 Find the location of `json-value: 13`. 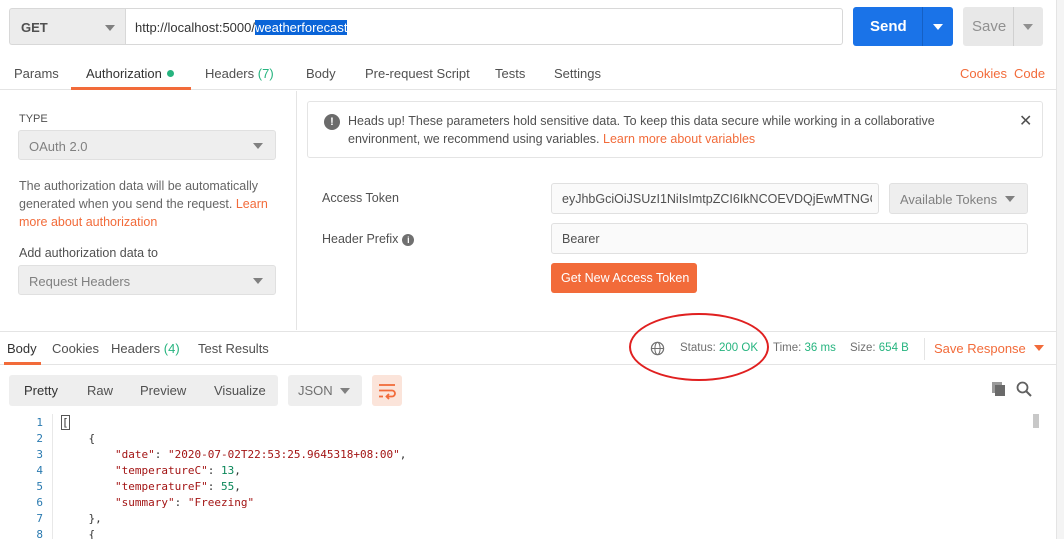

json-value: 13 is located at coordinates (227, 470).